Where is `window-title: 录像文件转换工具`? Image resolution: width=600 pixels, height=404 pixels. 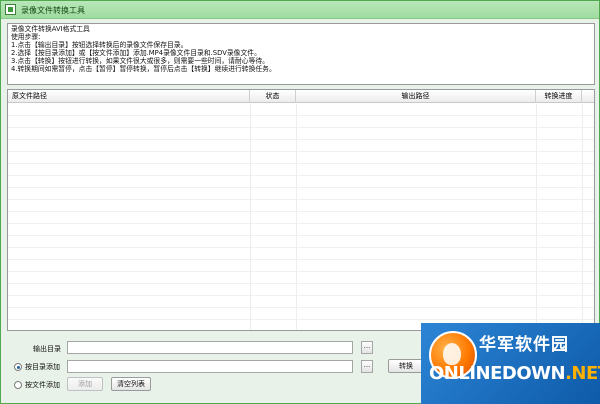
window-title: 录像文件转换工具 is located at coordinates (53, 10).